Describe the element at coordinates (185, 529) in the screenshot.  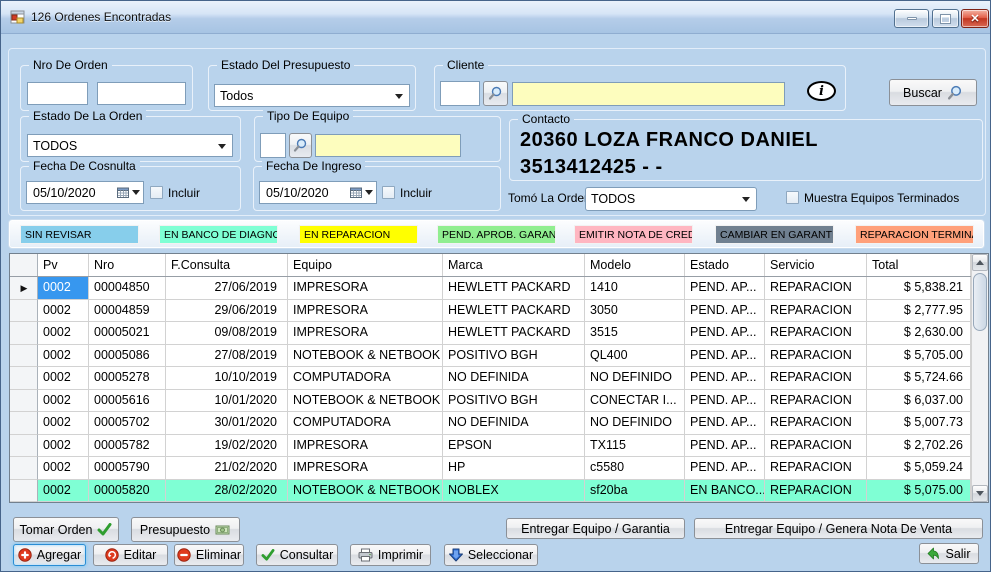
I see `presupuesto-button: Presupuesto` at that location.